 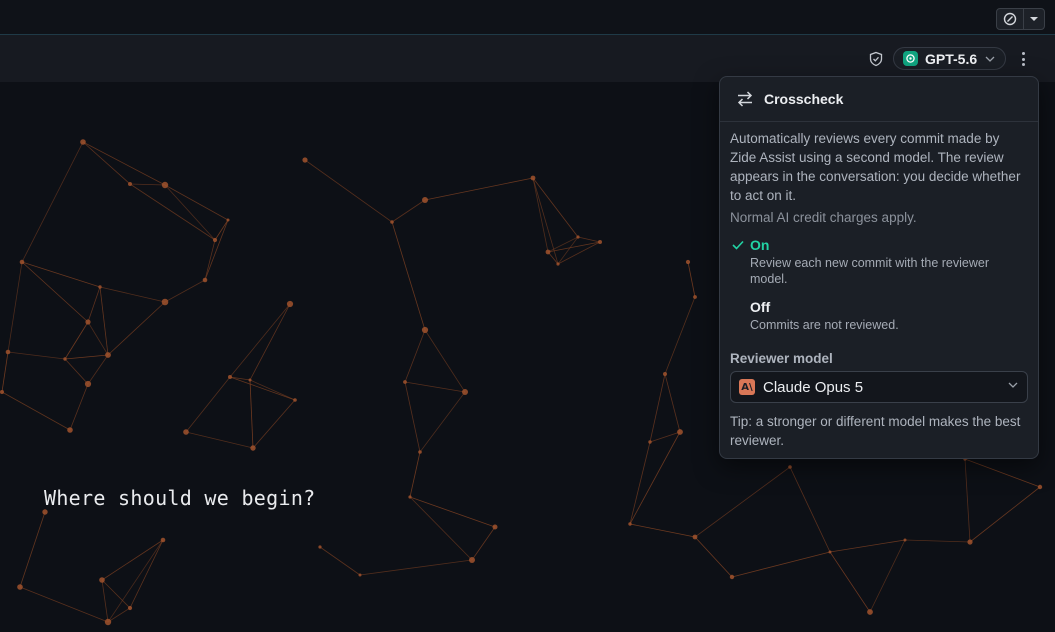 What do you see at coordinates (180, 498) in the screenshot?
I see `welcome-prompt: Where should we begin?` at bounding box center [180, 498].